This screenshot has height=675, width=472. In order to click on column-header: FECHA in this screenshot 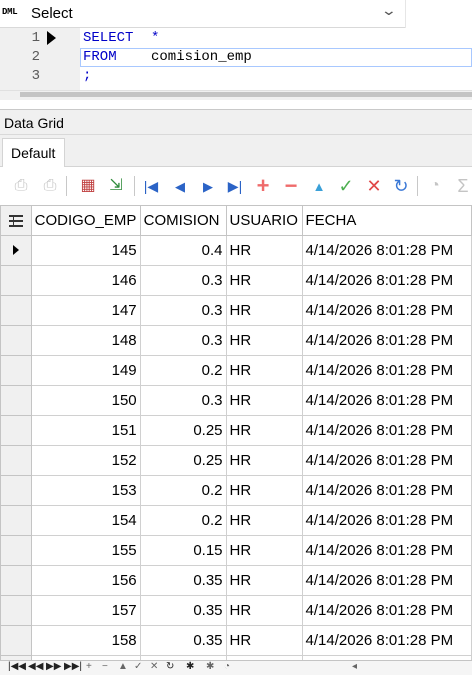, I will do `click(386, 220)`.